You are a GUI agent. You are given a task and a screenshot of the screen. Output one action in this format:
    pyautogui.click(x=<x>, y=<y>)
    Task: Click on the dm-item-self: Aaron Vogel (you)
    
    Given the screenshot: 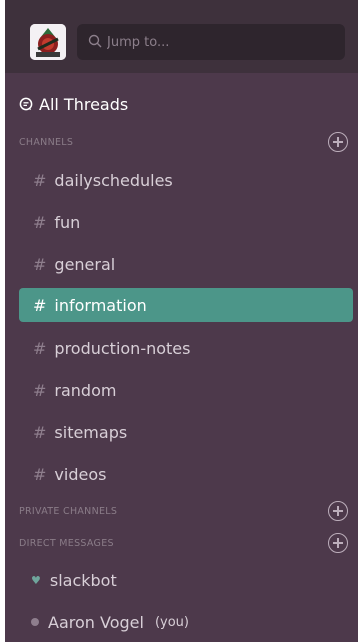 What is the action you would take?
    pyautogui.click(x=186, y=622)
    